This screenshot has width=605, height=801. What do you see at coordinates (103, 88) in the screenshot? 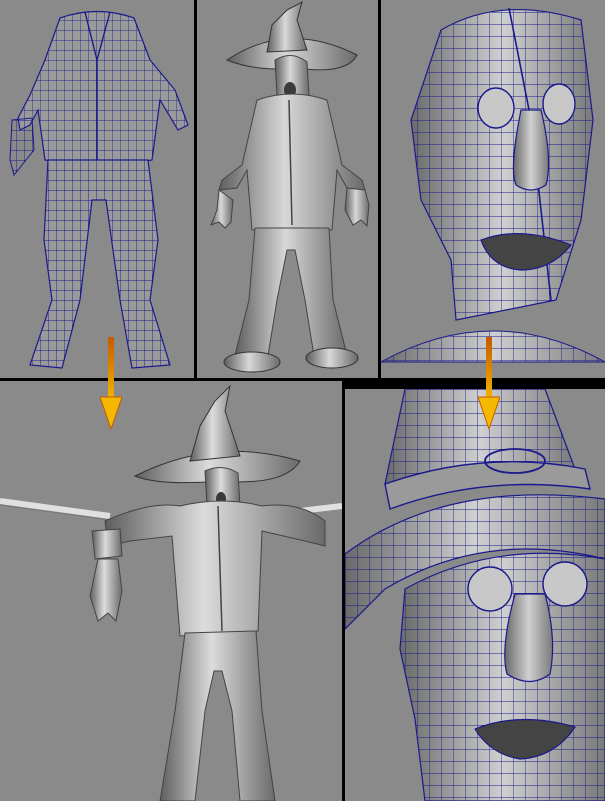
I see `suit-jacket` at bounding box center [103, 88].